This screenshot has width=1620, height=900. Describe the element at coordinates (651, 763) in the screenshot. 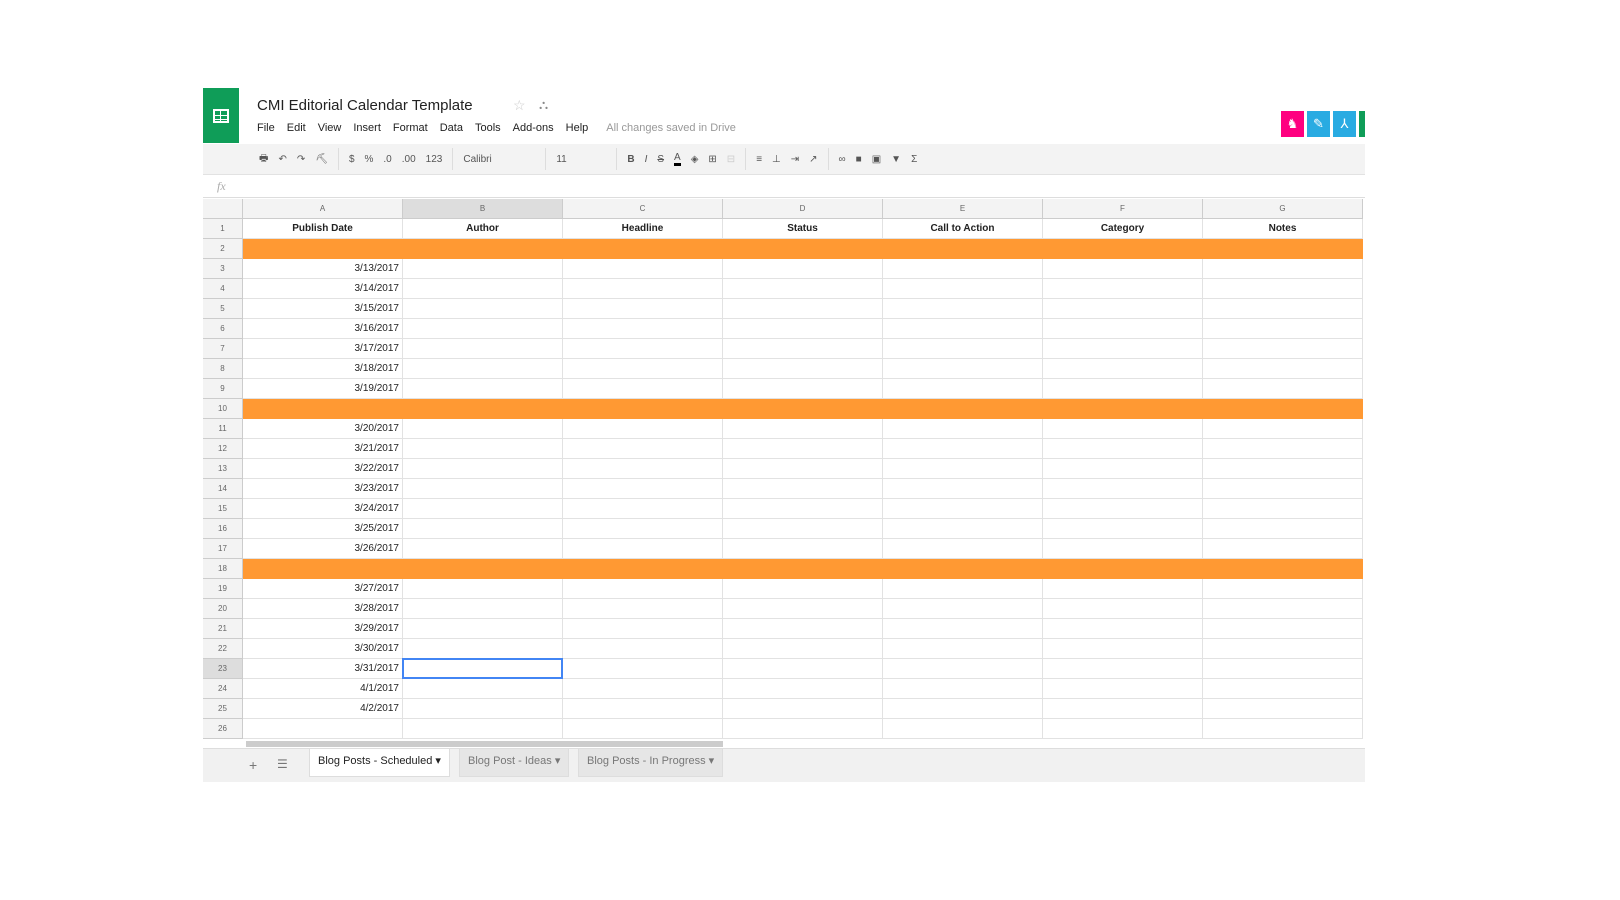

I see `sheet-tab-in-progress: Blog Posts - In Progress ▾` at that location.